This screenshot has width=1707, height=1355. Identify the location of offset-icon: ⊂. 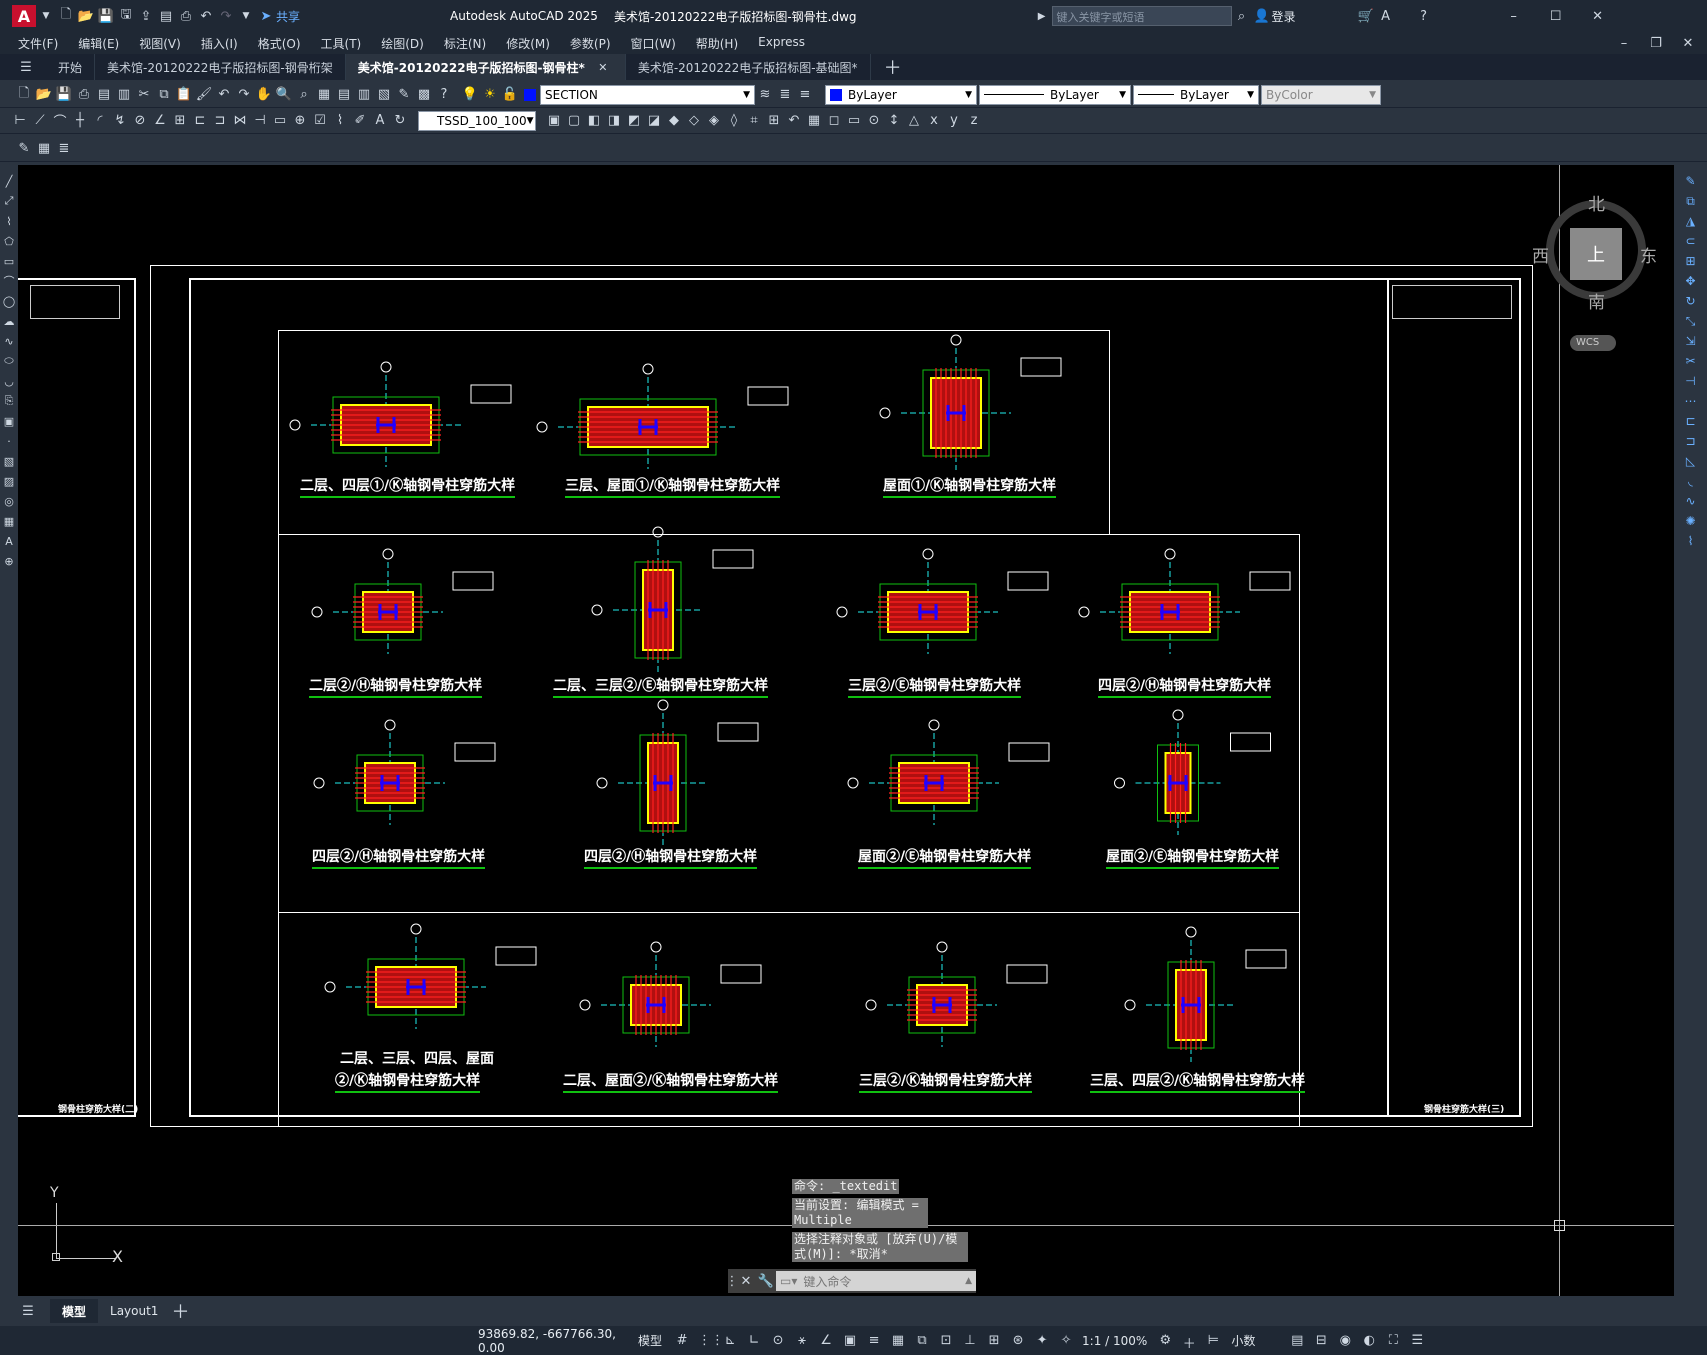
(1691, 241).